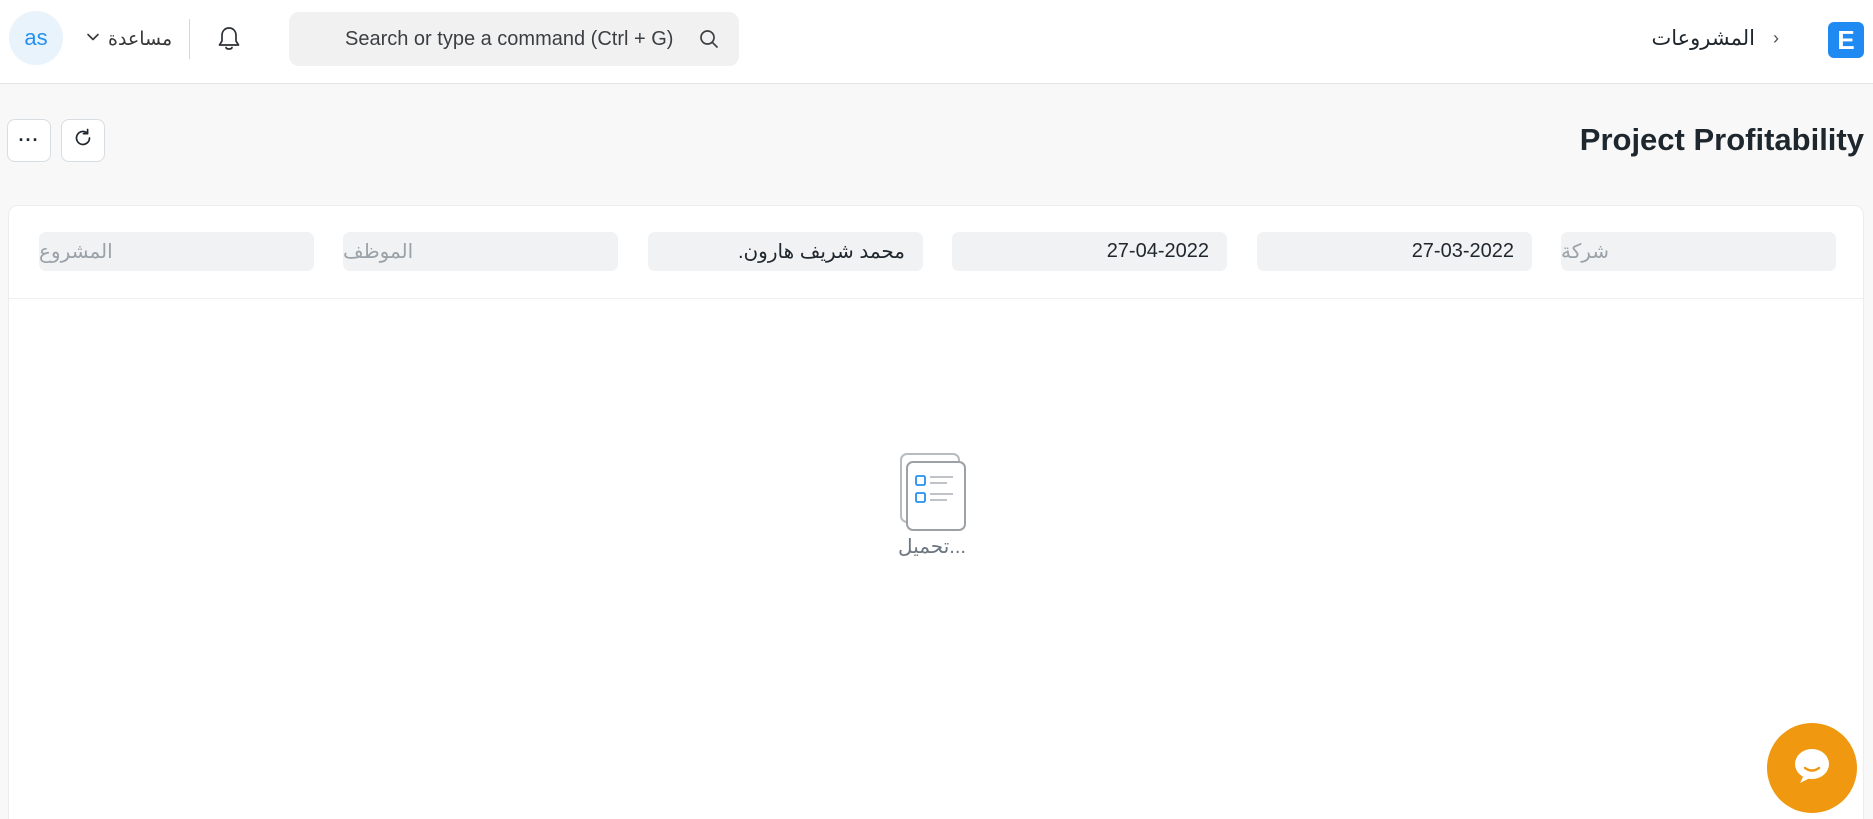 The image size is (1873, 819). I want to click on project-filter: المشروع, so click(176, 251).